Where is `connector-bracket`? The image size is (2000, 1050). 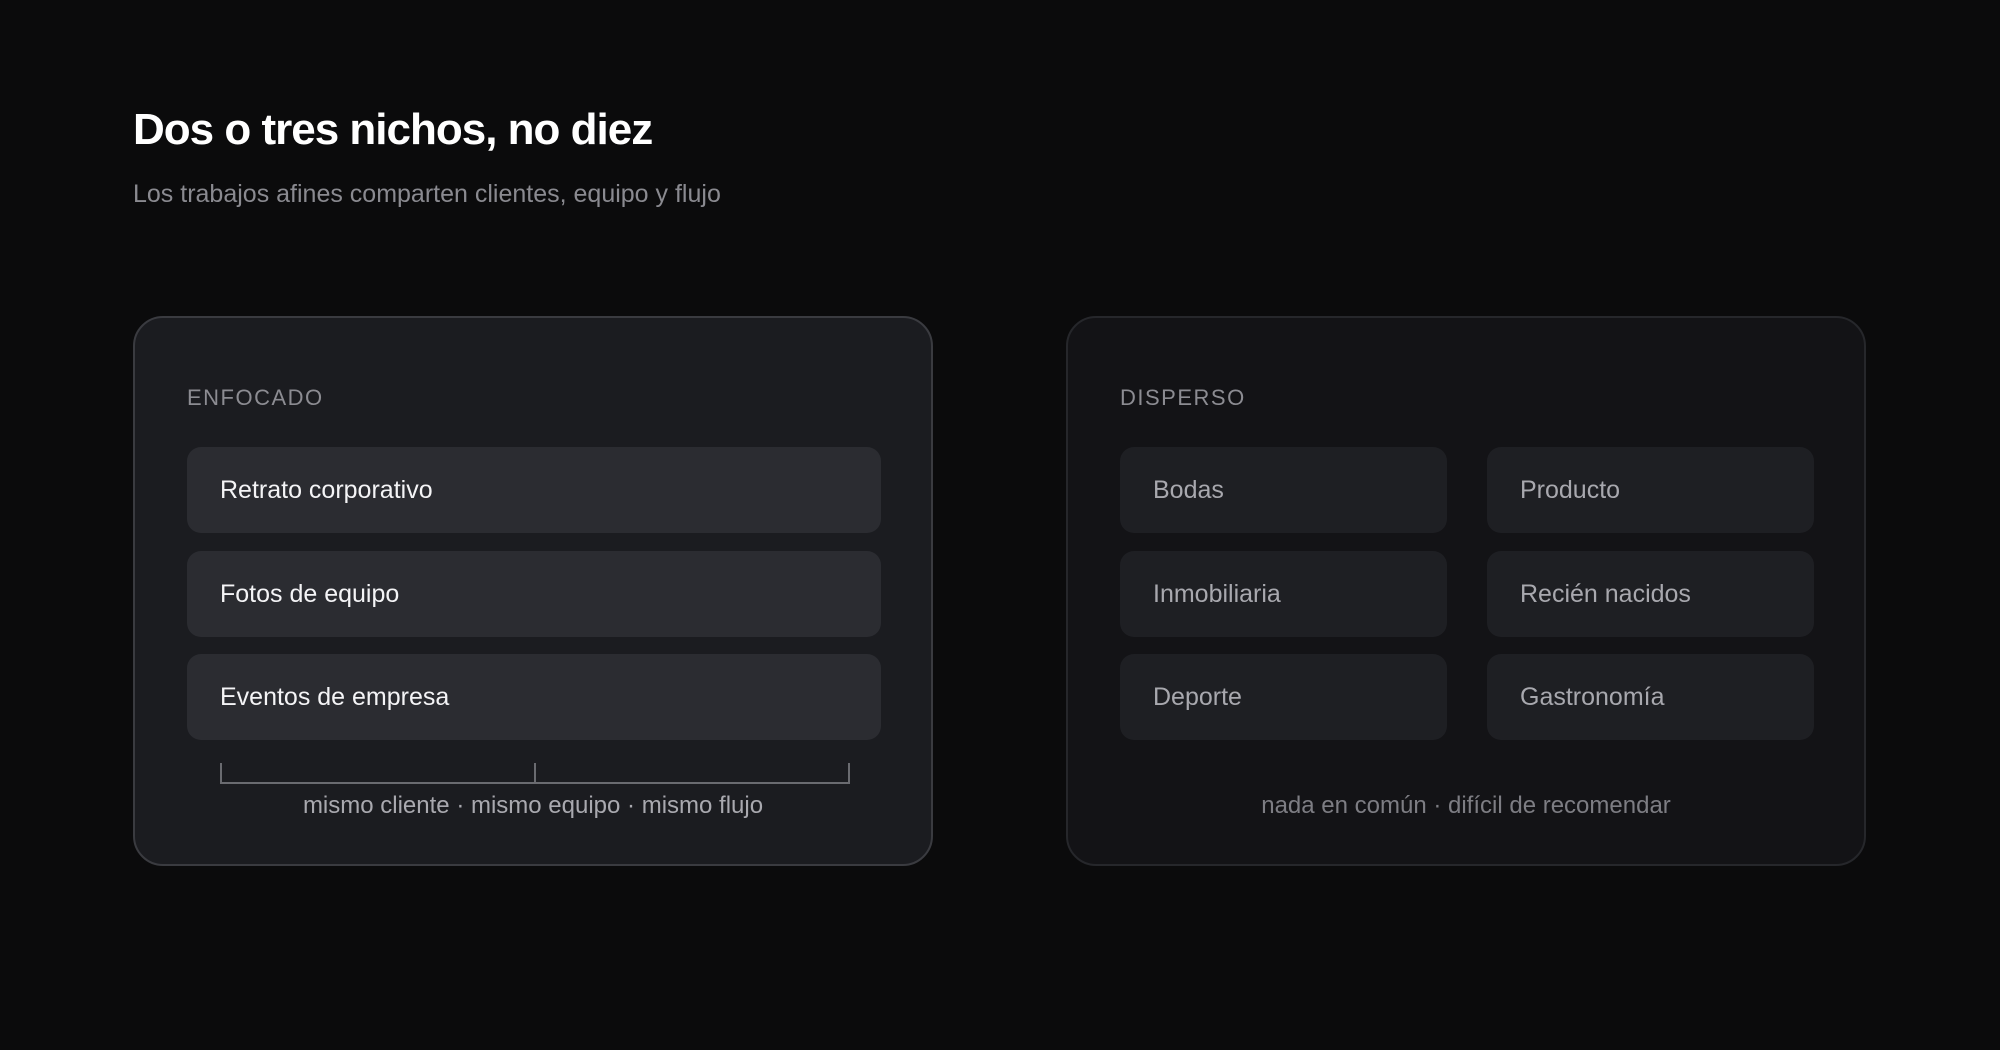 connector-bracket is located at coordinates (535, 773).